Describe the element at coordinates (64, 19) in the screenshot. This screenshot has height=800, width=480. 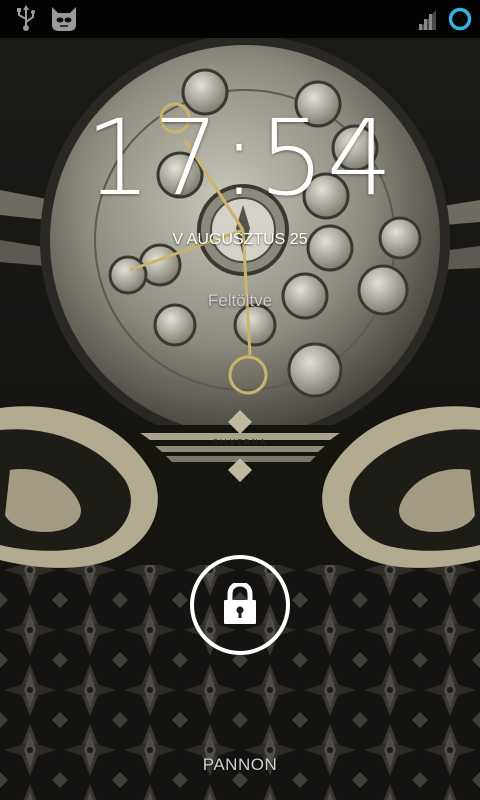
I see `cyanogenmod-icon` at that location.